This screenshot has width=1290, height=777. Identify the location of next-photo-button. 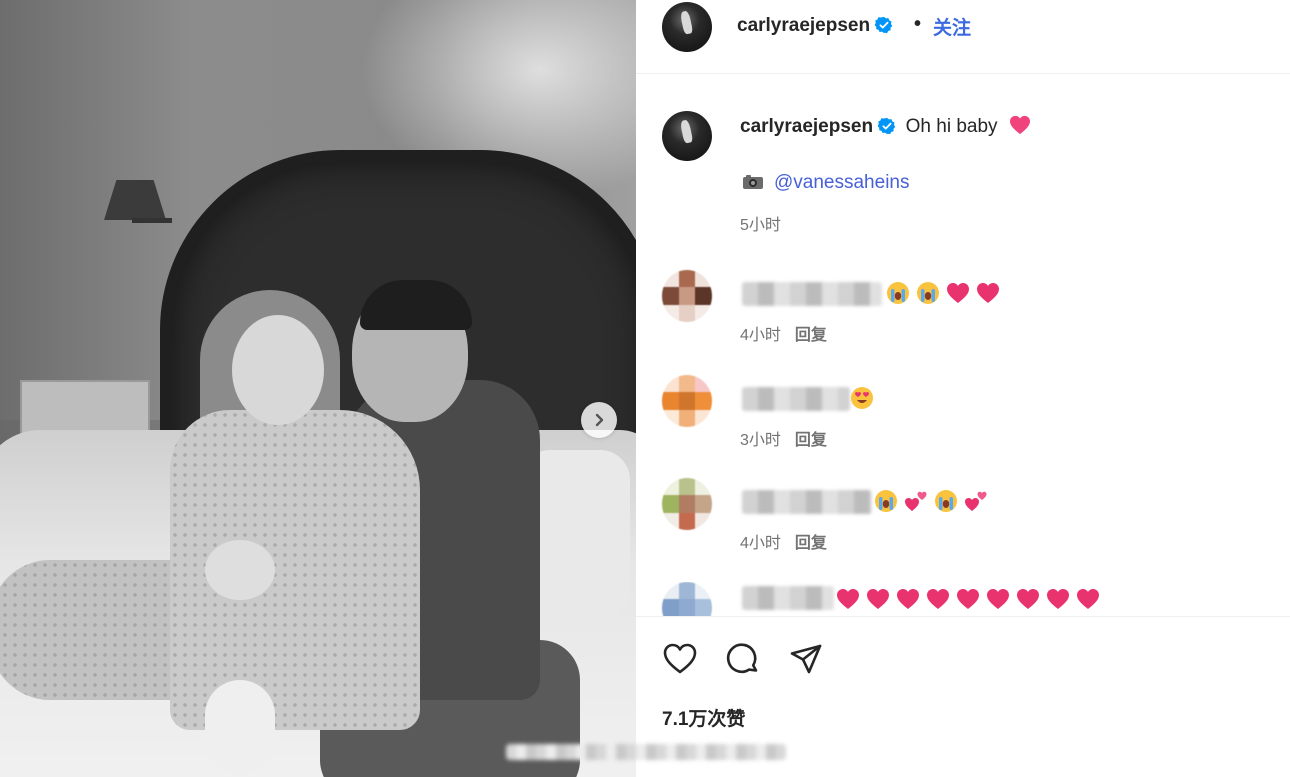
(599, 420).